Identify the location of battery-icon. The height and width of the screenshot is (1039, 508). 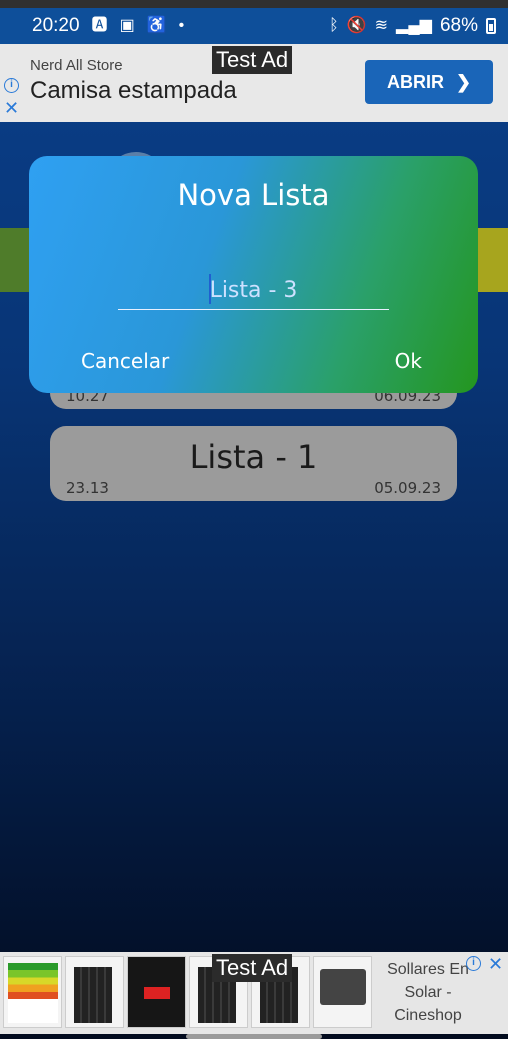
(491, 26).